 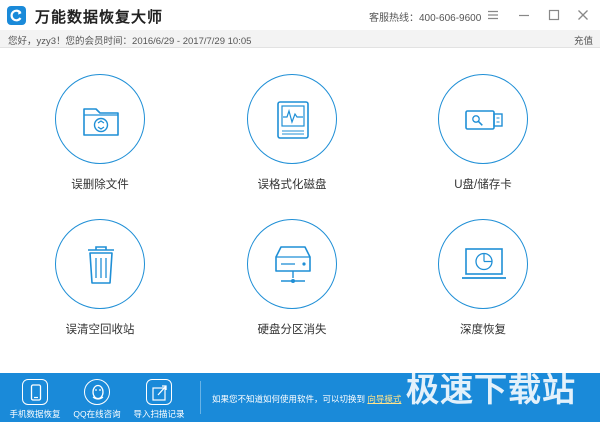 I want to click on feature-label: 深度恢复, so click(x=483, y=330).